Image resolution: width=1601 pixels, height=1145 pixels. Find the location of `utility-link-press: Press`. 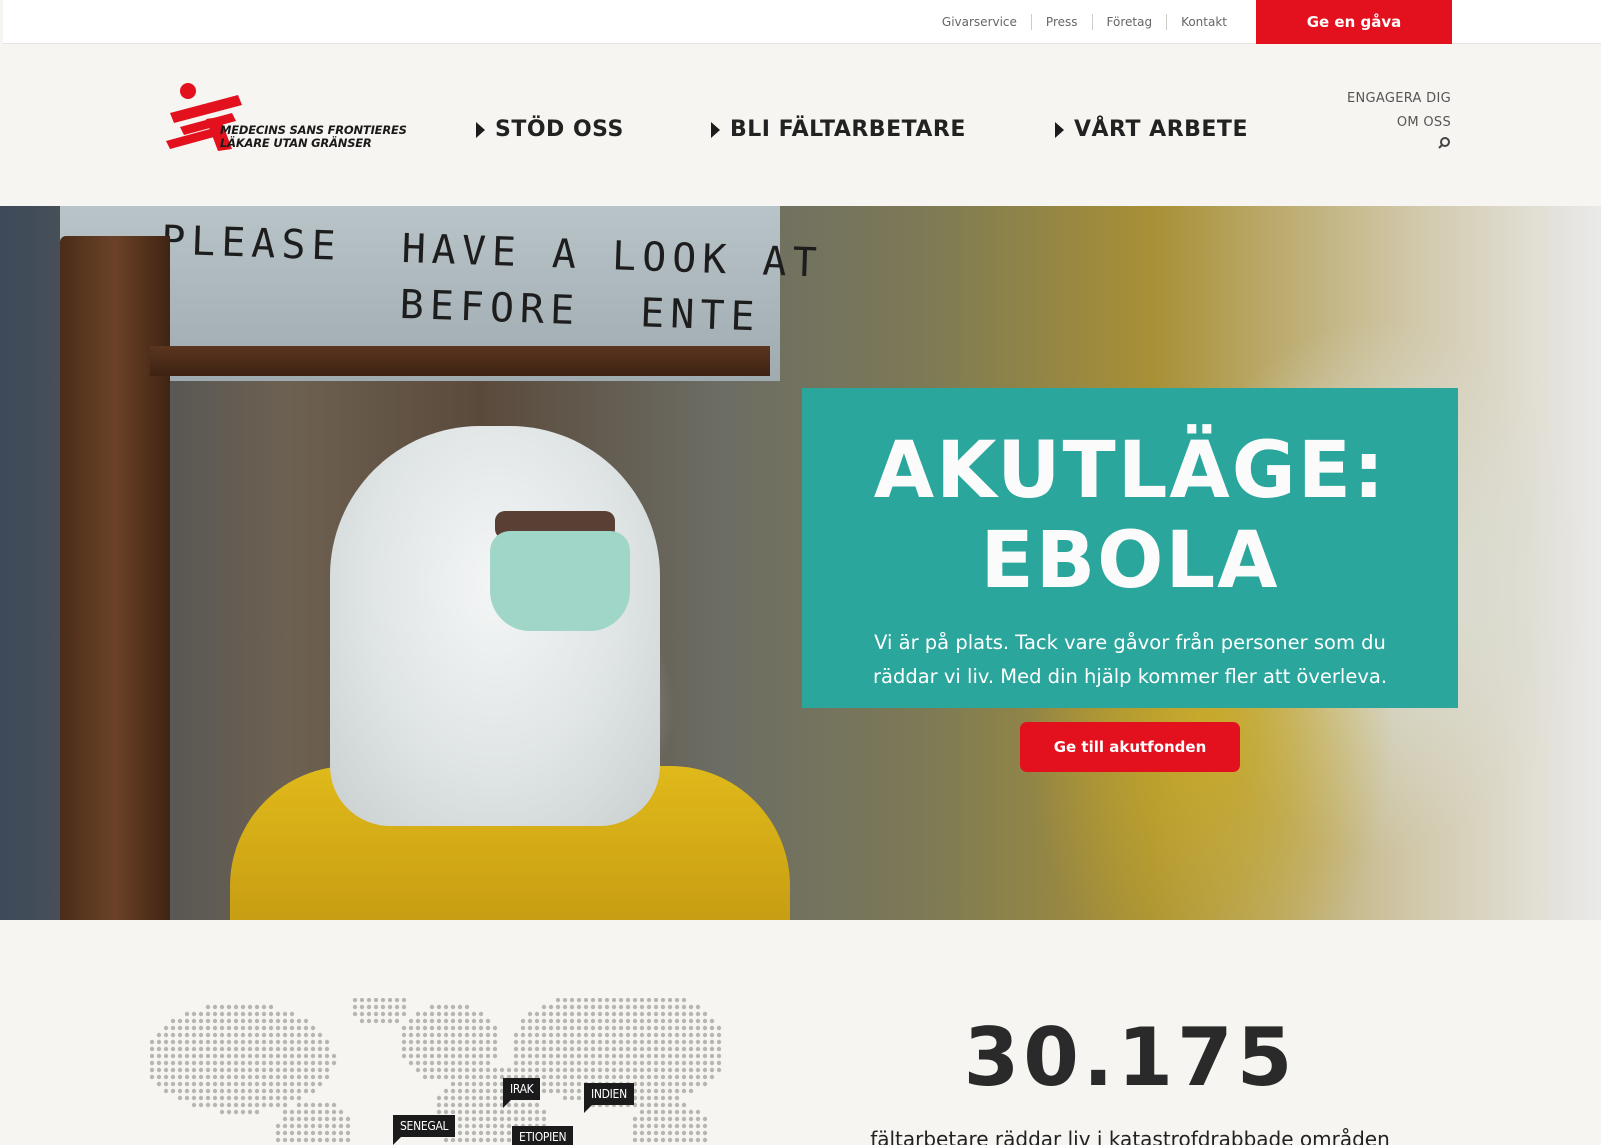

utility-link-press: Press is located at coordinates (1062, 22).